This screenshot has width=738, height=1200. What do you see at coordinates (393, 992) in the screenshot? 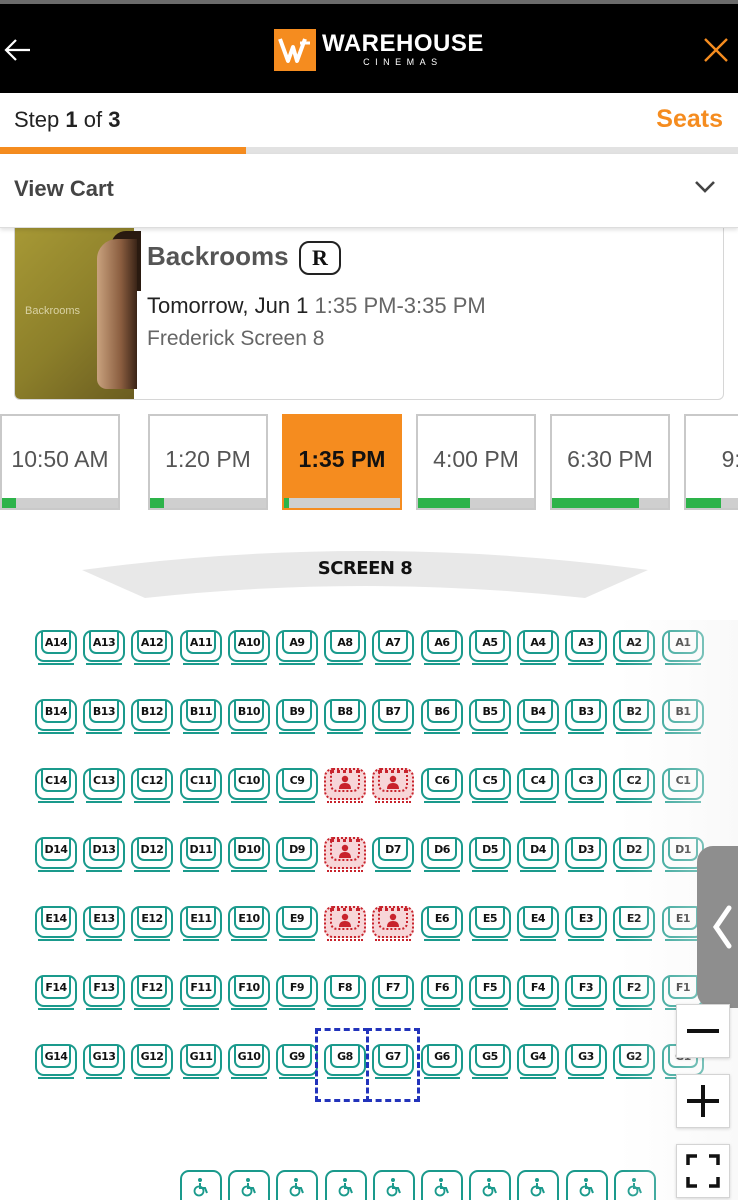
I see `seat: F7` at bounding box center [393, 992].